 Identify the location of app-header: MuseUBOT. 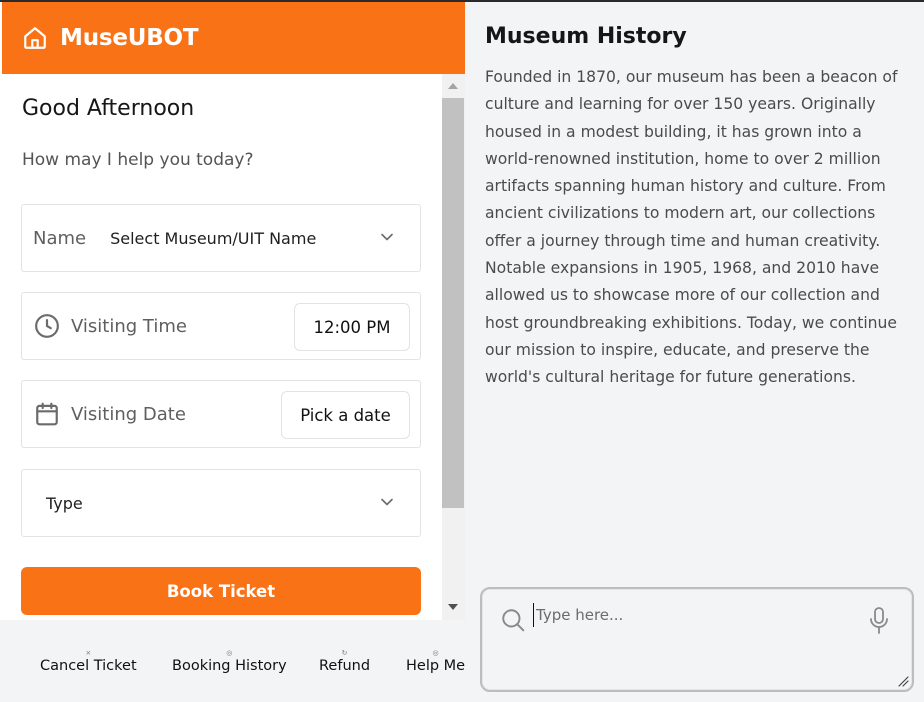
(233, 38).